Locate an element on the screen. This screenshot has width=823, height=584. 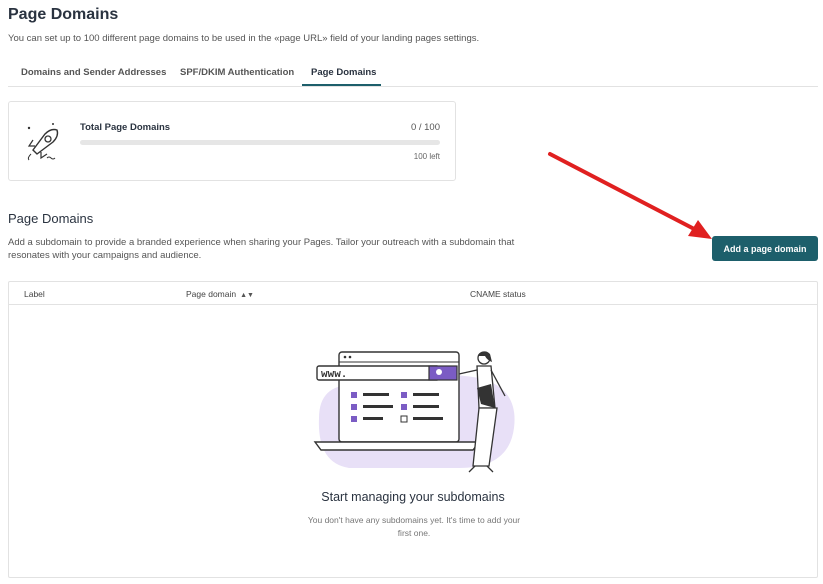
page-domains-stats-card: Total Page Domains 0 / 100 100 left is located at coordinates (232, 141).